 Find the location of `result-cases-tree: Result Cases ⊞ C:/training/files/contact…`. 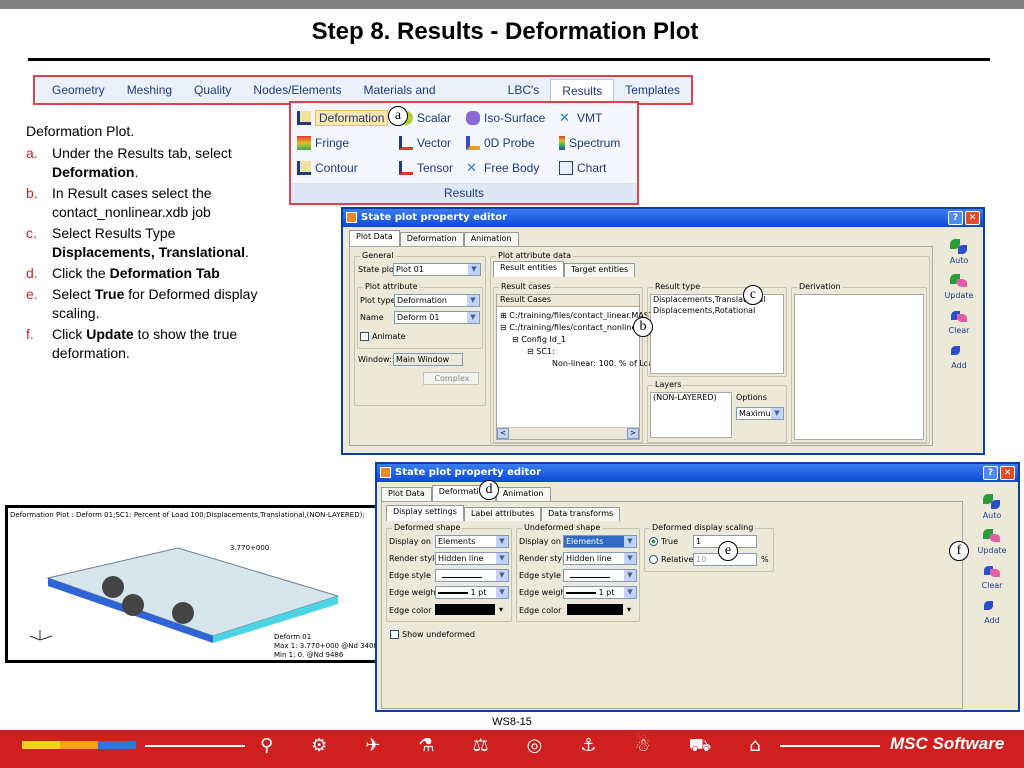

result-cases-tree: Result Cases ⊞ C:/training/files/contact… is located at coordinates (576, 367).